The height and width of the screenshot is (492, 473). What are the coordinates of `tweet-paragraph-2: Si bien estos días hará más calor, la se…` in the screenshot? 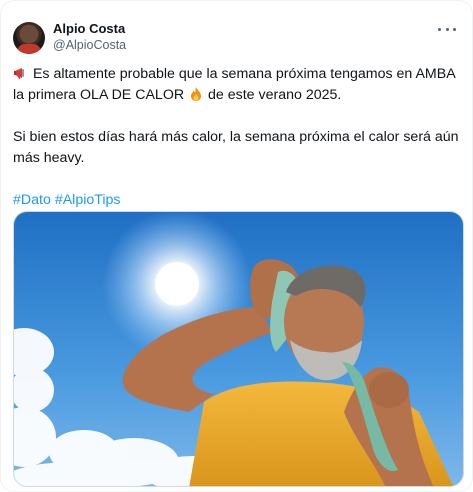 It's located at (236, 147).